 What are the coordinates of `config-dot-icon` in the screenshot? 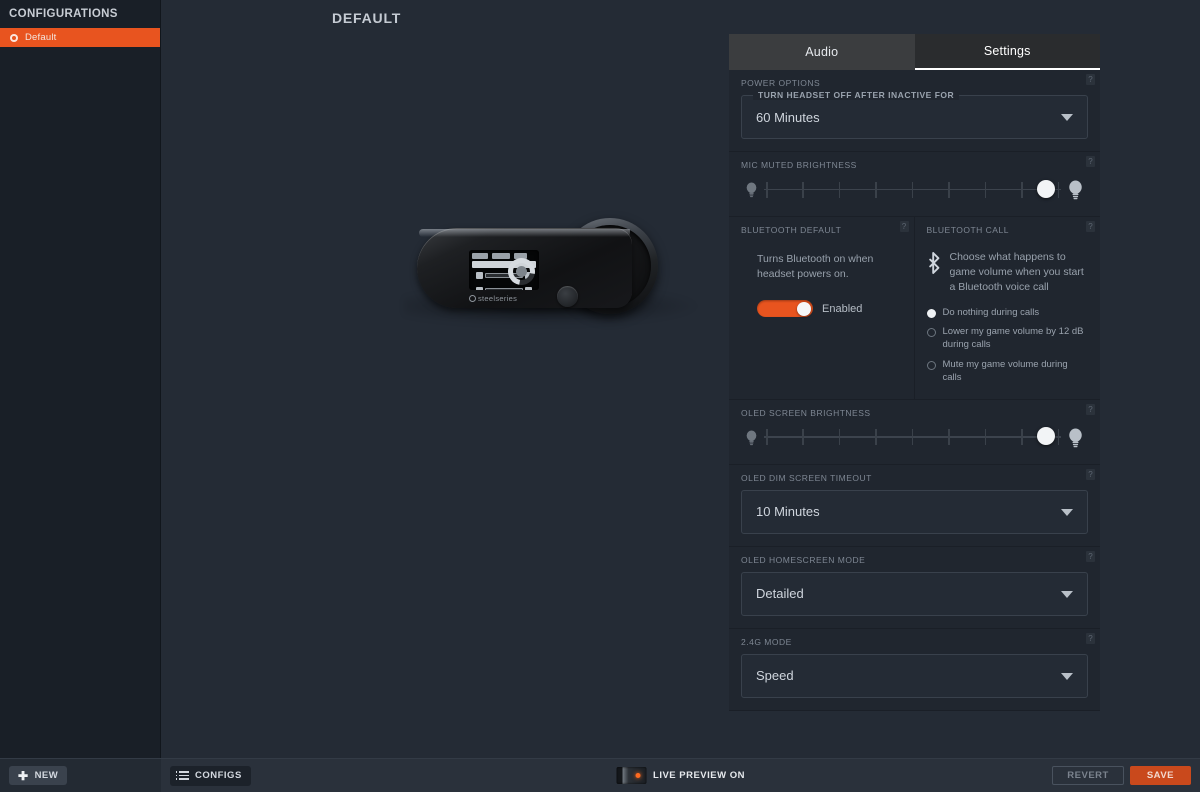 It's located at (14, 37).